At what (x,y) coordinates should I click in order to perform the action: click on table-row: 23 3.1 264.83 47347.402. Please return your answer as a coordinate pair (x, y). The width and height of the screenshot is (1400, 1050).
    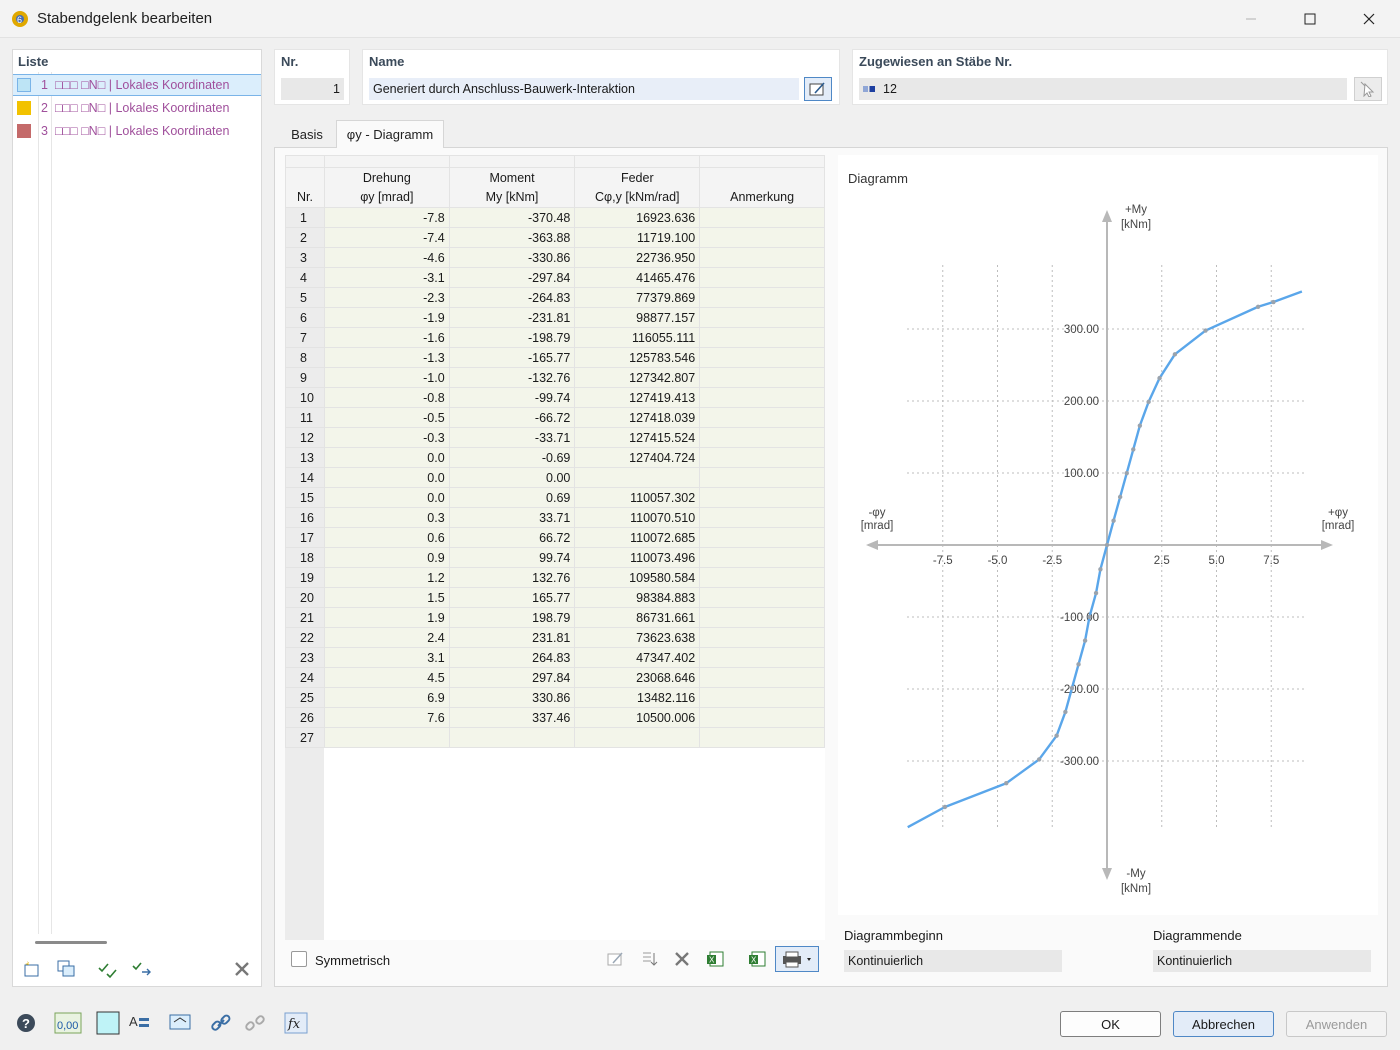
    Looking at the image, I should click on (555, 657).